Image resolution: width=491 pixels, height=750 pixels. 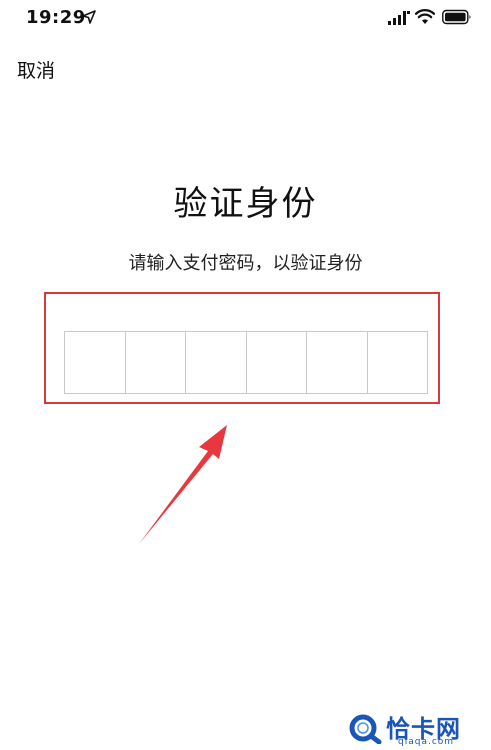 I want to click on status-bar: 19:29, so click(x=245, y=18).